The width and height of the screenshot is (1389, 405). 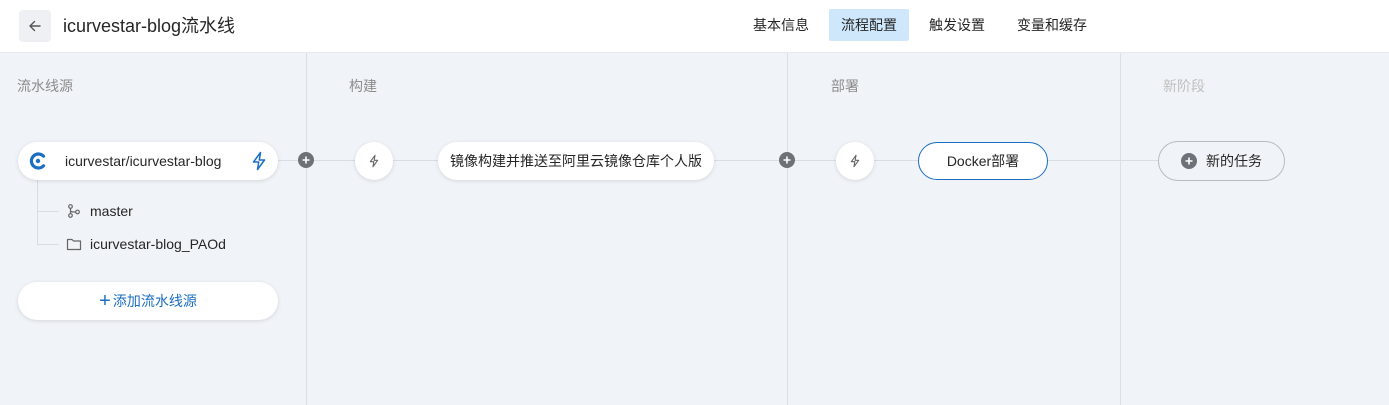 I want to click on branch-name: master, so click(x=111, y=211).